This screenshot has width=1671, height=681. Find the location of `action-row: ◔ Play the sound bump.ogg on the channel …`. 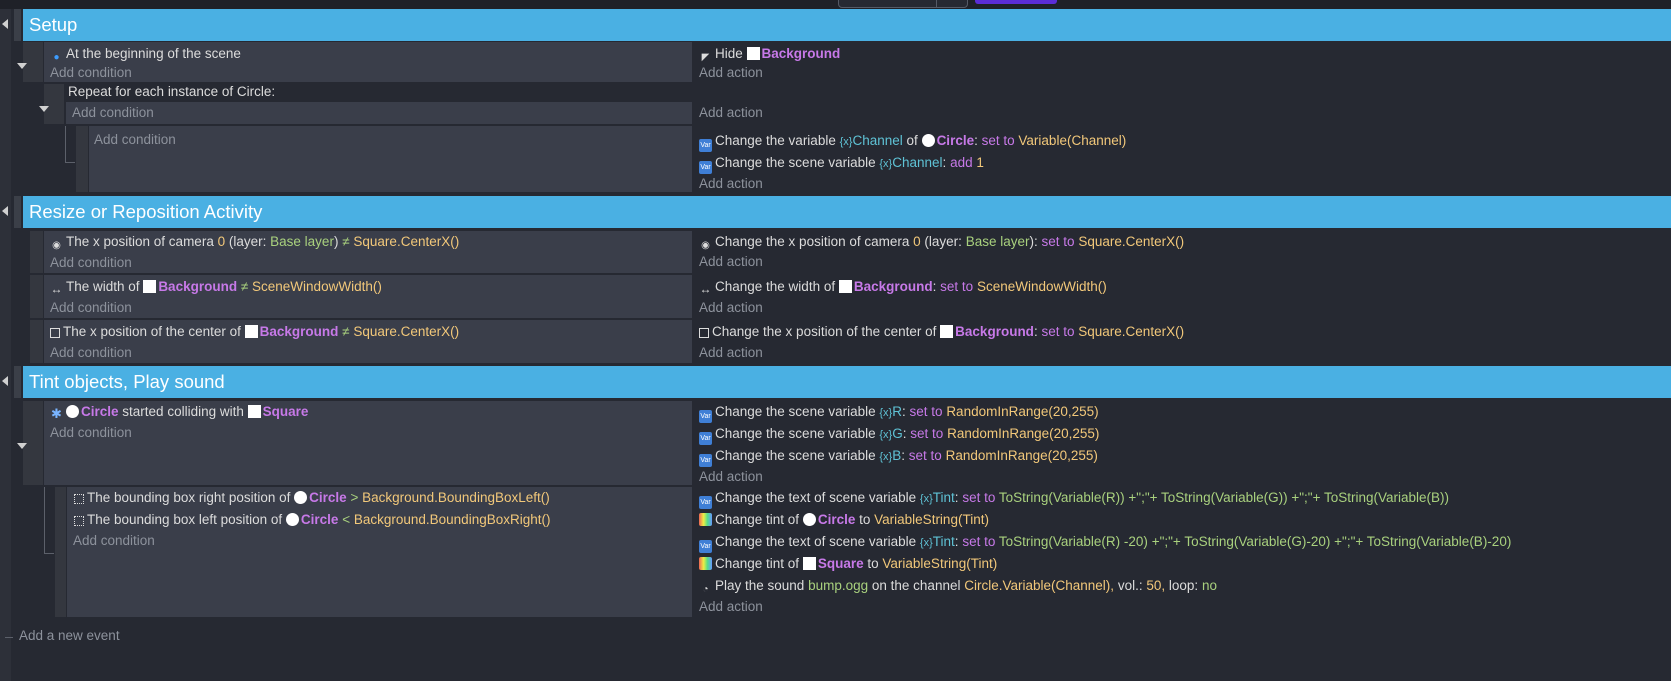

action-row: ◔ Play the sound bump.ogg on the channel … is located at coordinates (958, 586).